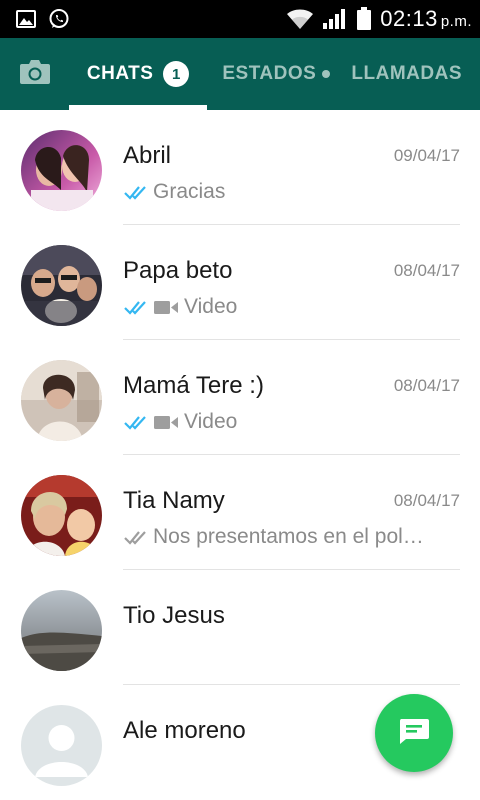 The width and height of the screenshot is (480, 800). I want to click on clock: 02:13 p.m., so click(426, 19).